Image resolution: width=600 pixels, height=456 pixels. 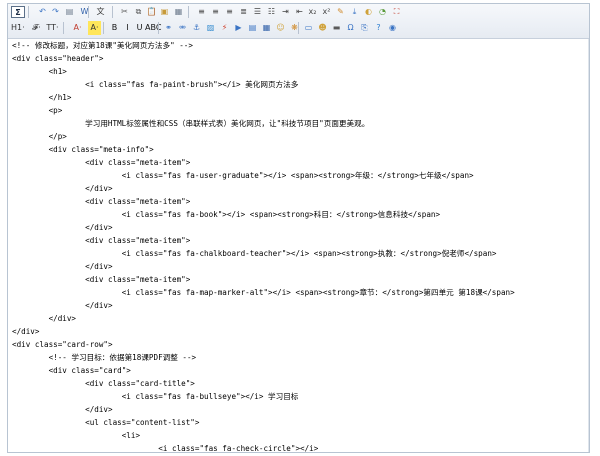 I want to click on align-right-icon: ≡, so click(x=229, y=12).